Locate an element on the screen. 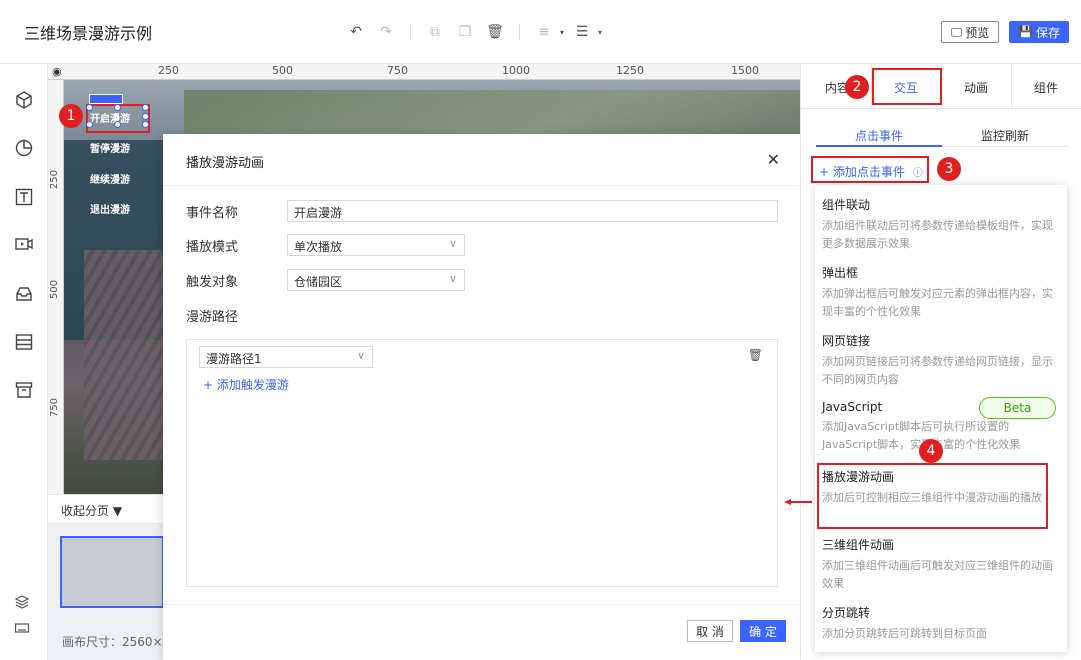 This screenshot has height=660, width=1081. menu-item-title: 三维组件动画 is located at coordinates (858, 545).